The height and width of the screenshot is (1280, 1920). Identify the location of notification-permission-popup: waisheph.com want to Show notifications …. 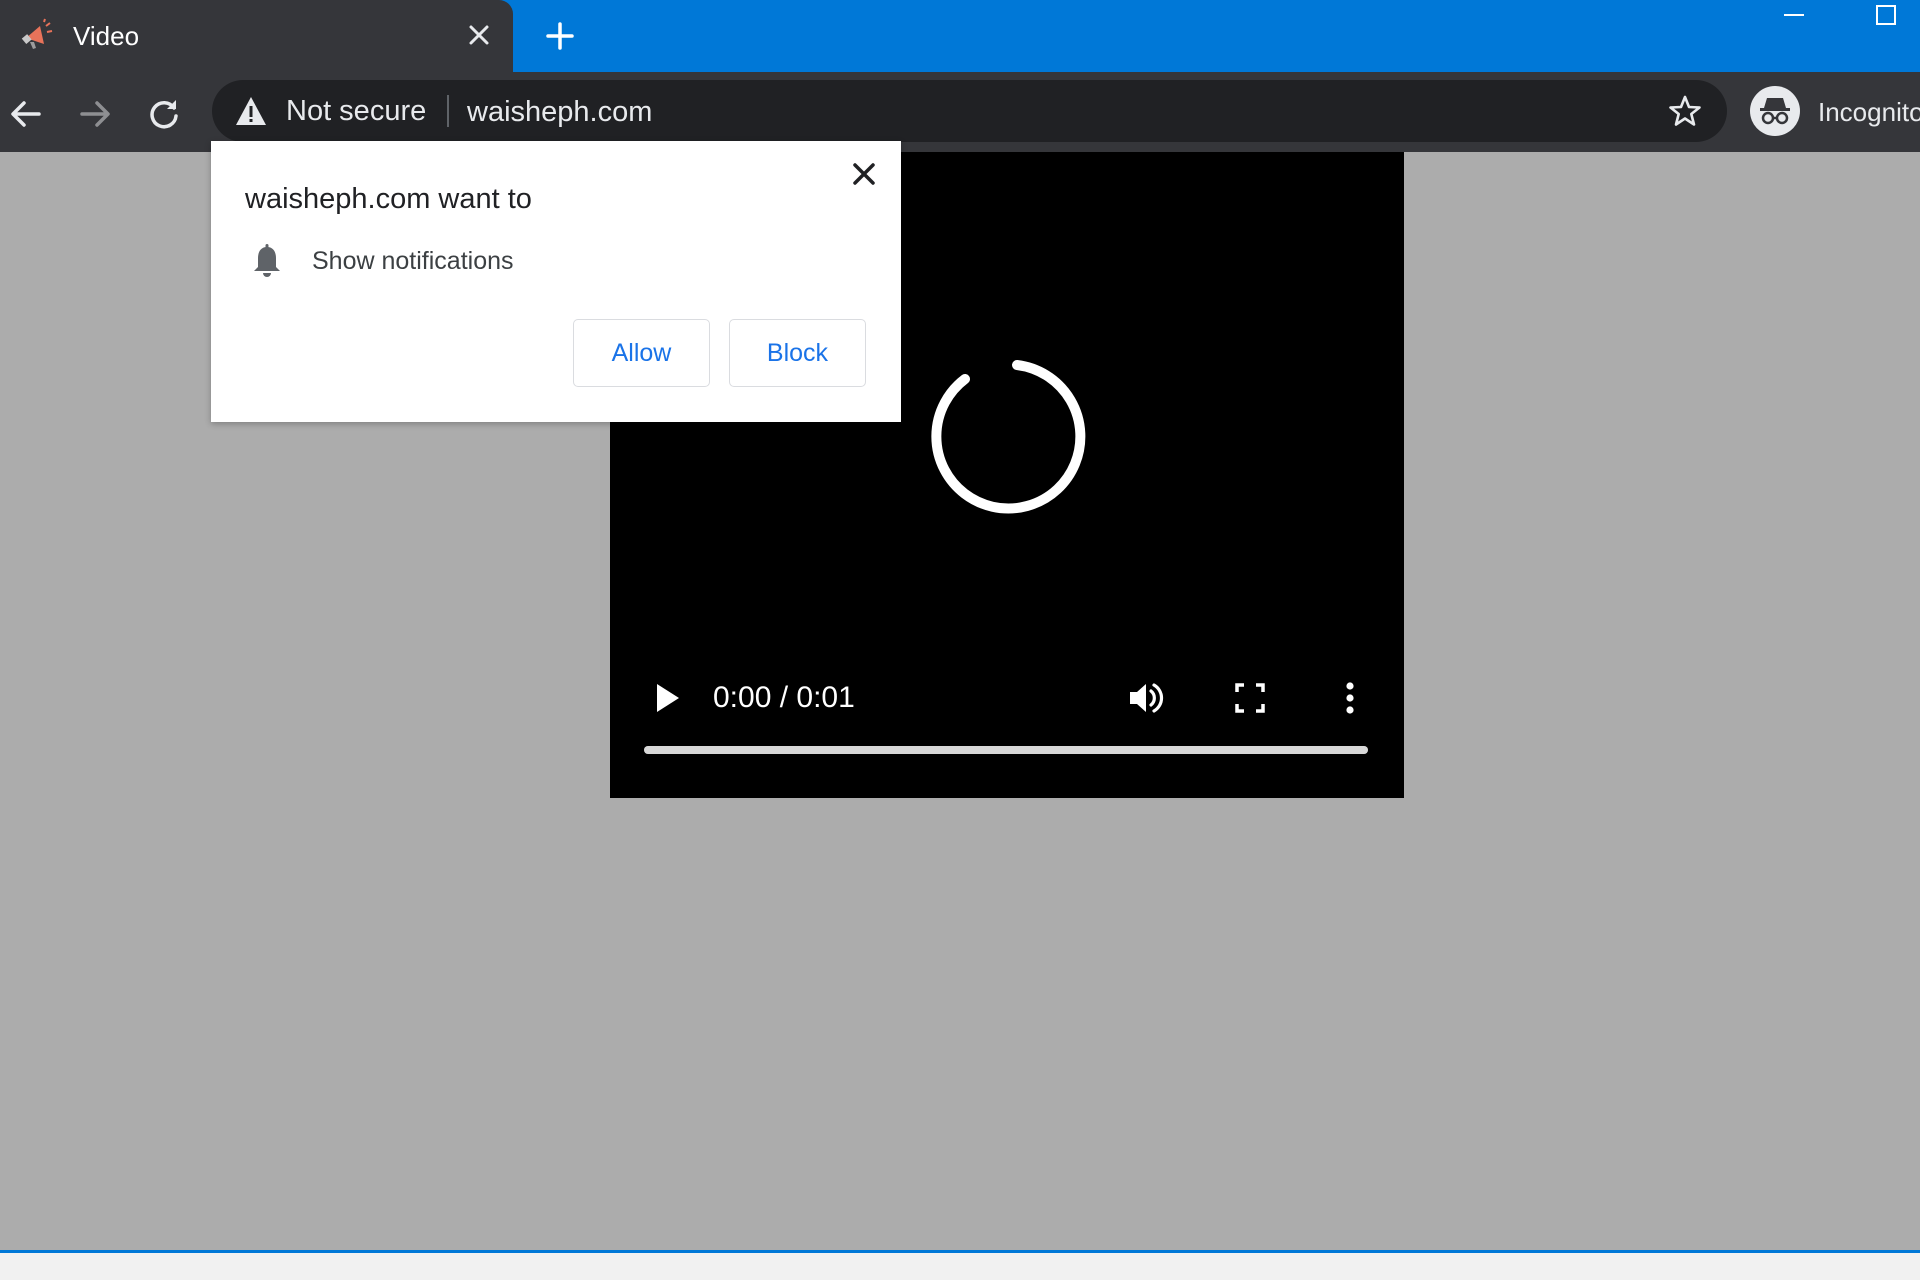
(556, 281).